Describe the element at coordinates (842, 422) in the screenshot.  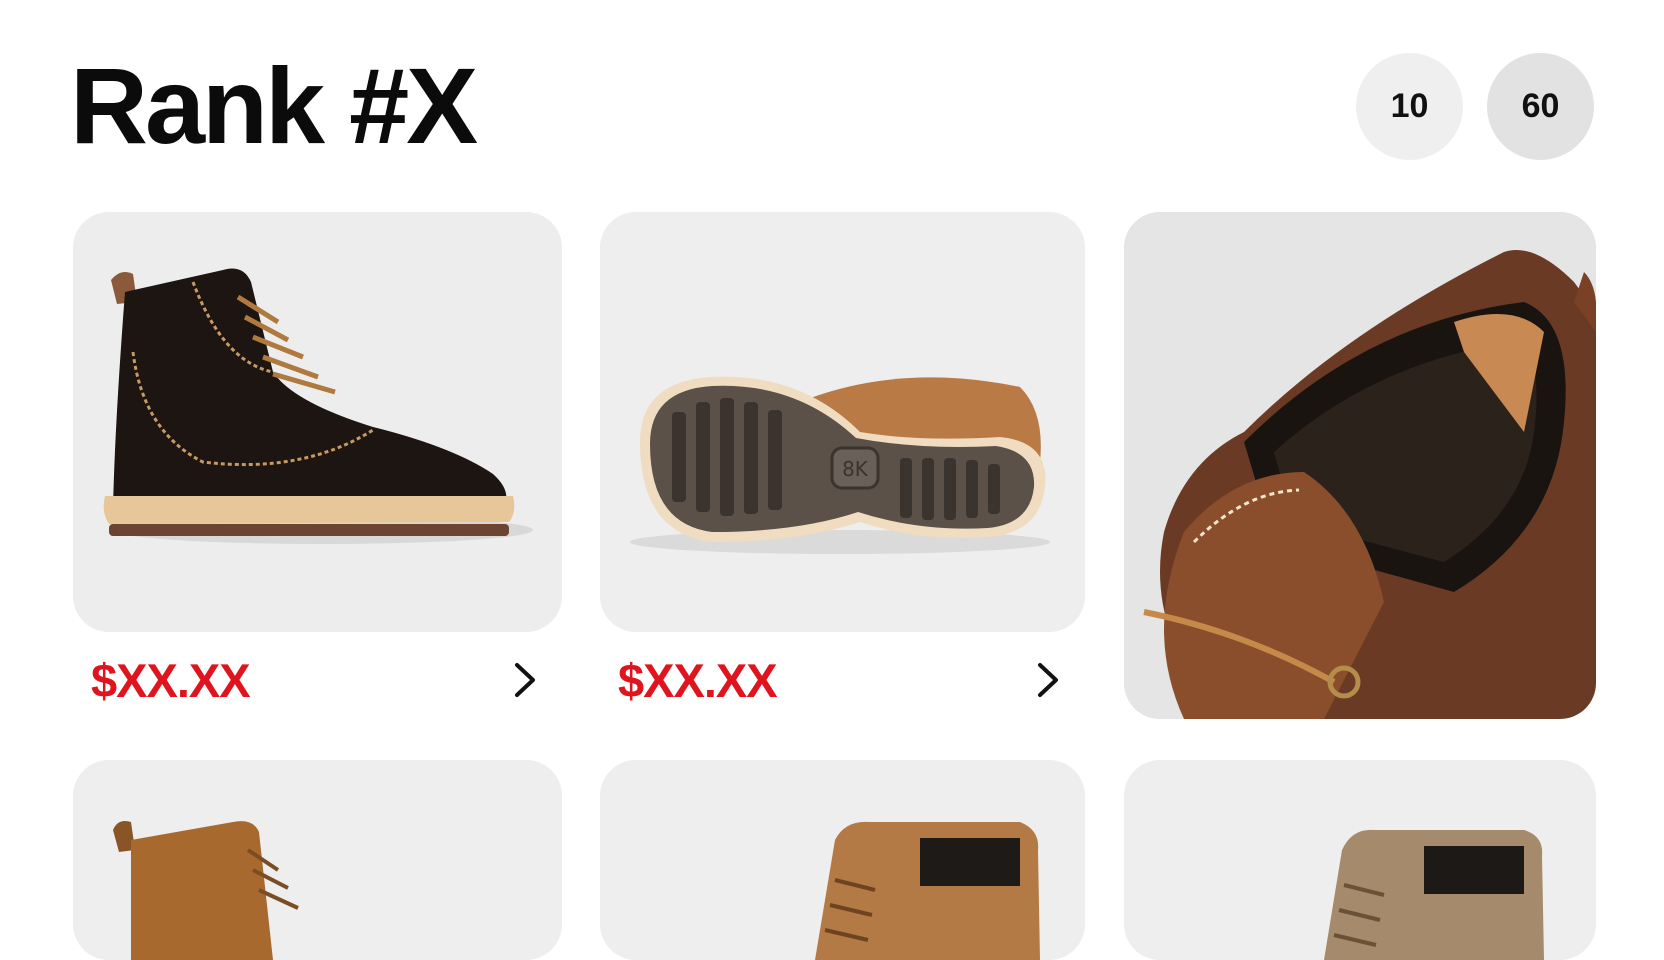
I see `product-image-outsole: 8K` at that location.